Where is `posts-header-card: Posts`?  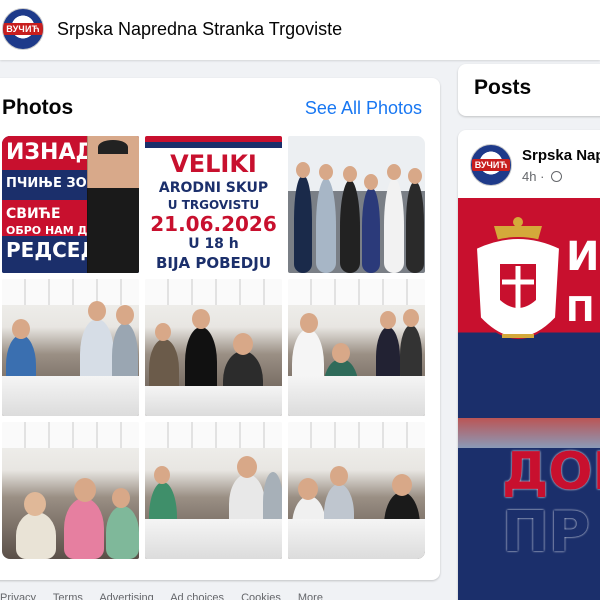 posts-header-card: Posts is located at coordinates (529, 90).